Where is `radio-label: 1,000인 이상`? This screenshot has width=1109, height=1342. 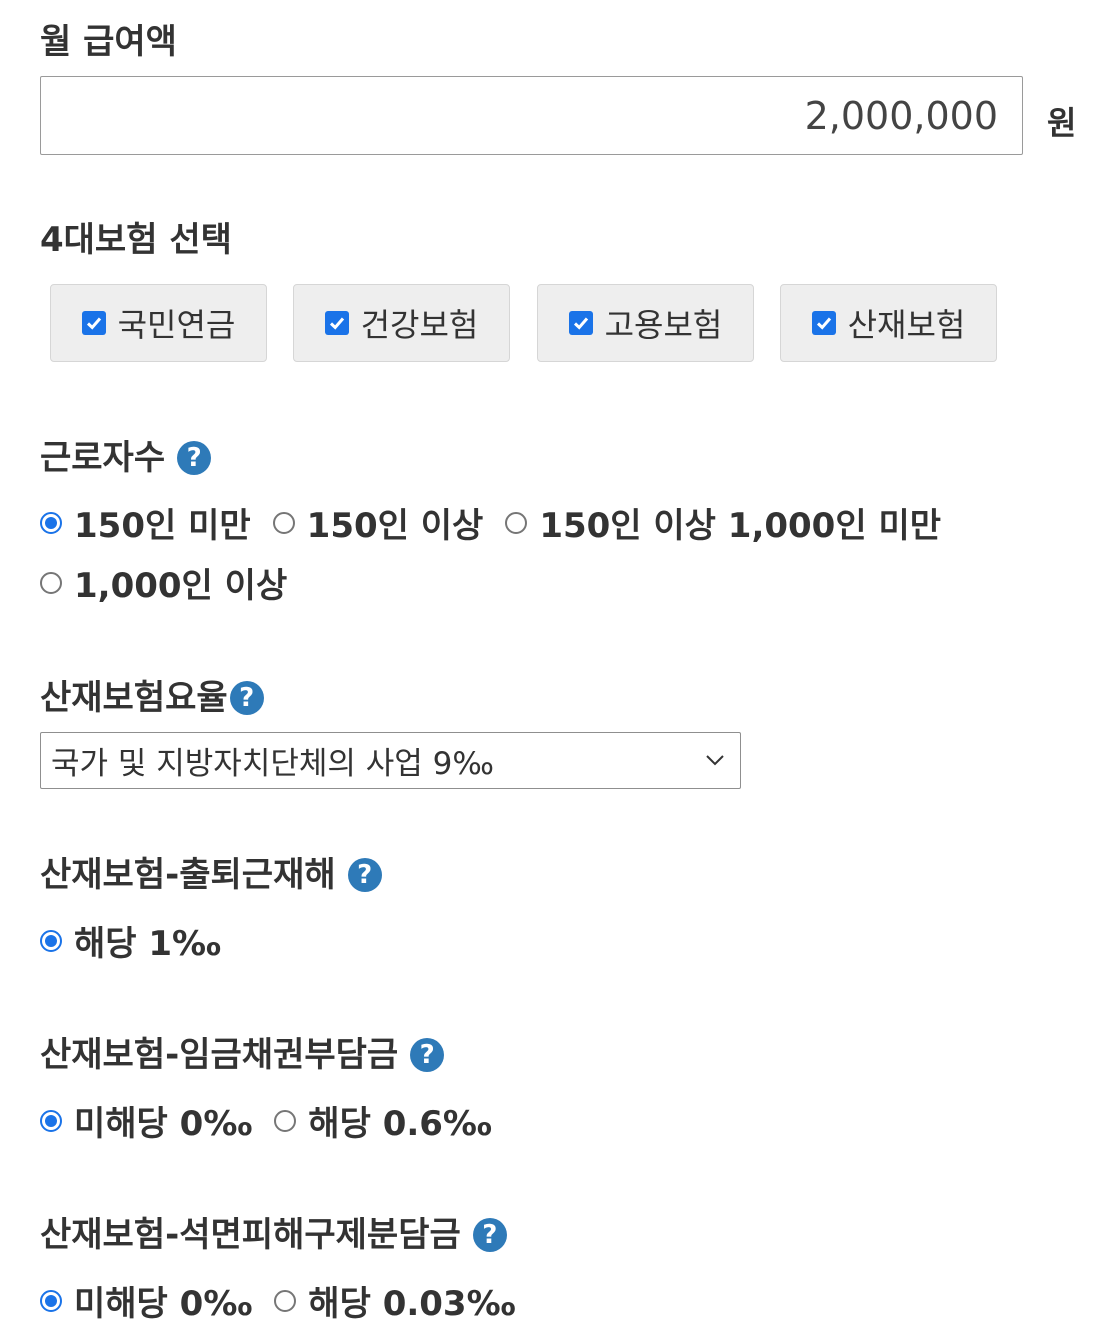 radio-label: 1,000인 이상 is located at coordinates (181, 586).